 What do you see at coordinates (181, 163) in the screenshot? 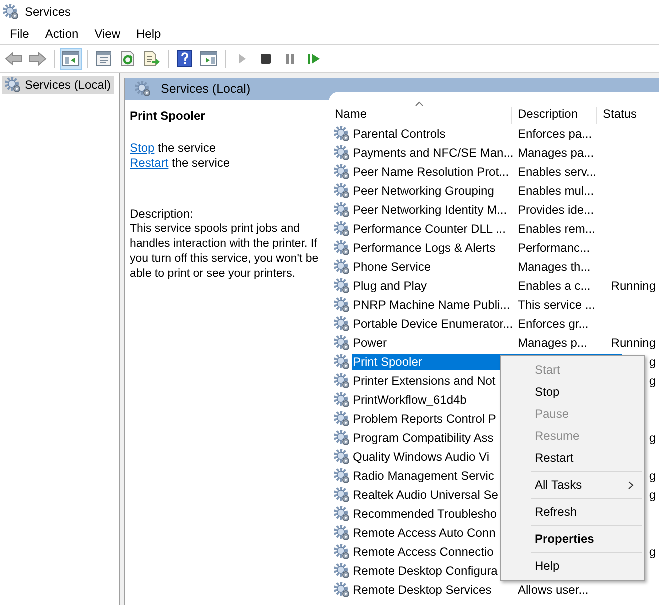
I see `action-text: Restart the service` at bounding box center [181, 163].